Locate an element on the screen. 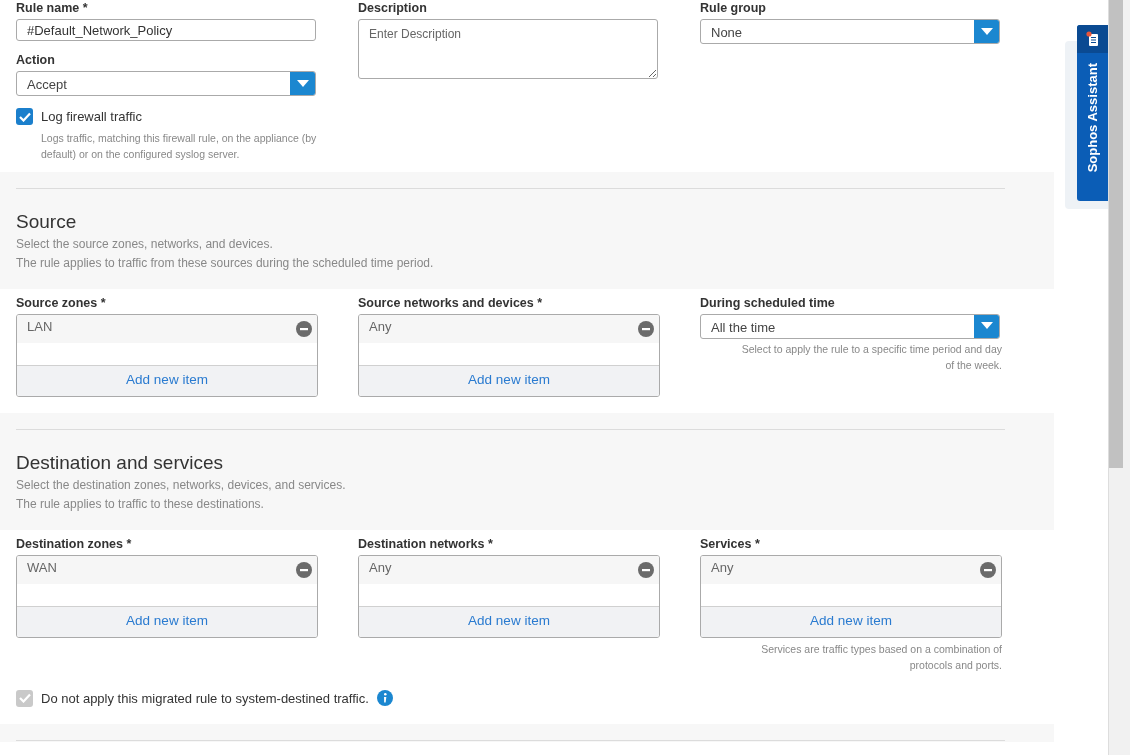  field-label: Source networks and devices * is located at coordinates (451, 302).